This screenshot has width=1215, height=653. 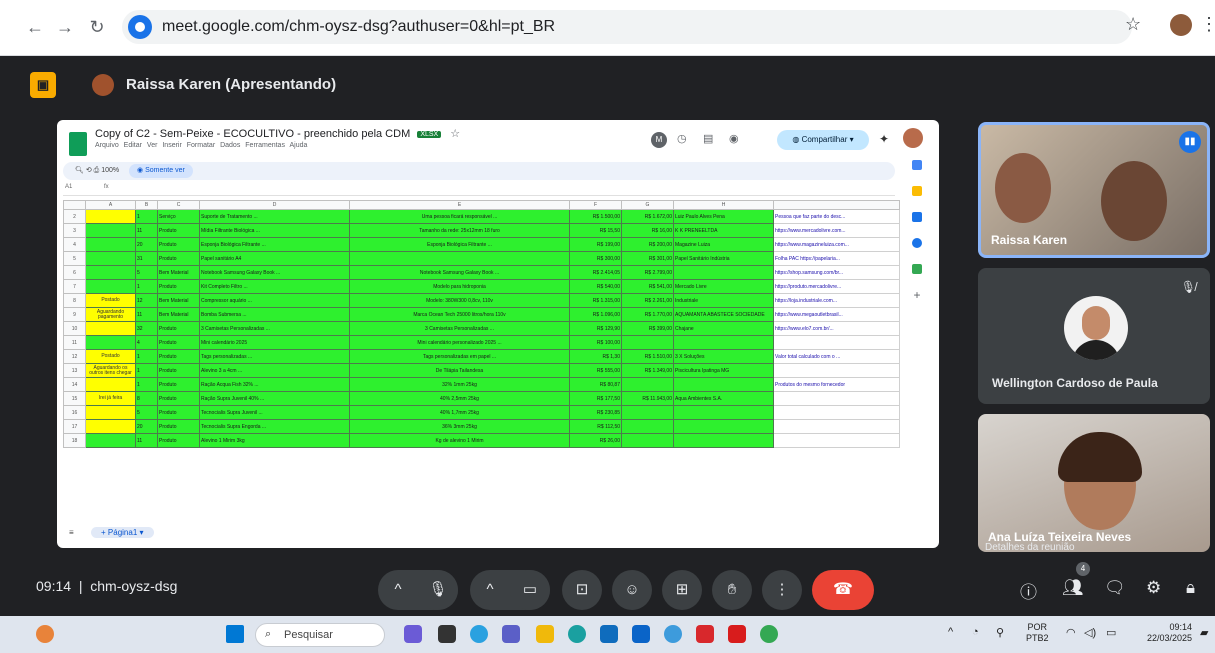 What do you see at coordinates (595, 328) in the screenshot?
I see `table-cell: R$ 129,90` at bounding box center [595, 328].